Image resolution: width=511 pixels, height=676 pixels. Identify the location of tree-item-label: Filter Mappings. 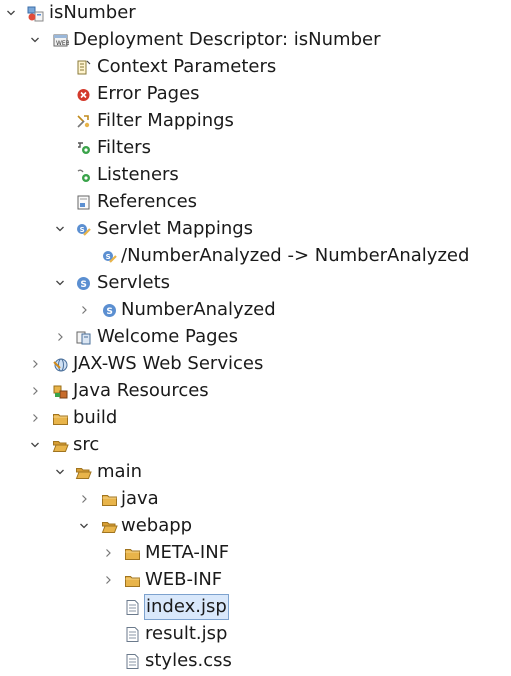
(165, 120).